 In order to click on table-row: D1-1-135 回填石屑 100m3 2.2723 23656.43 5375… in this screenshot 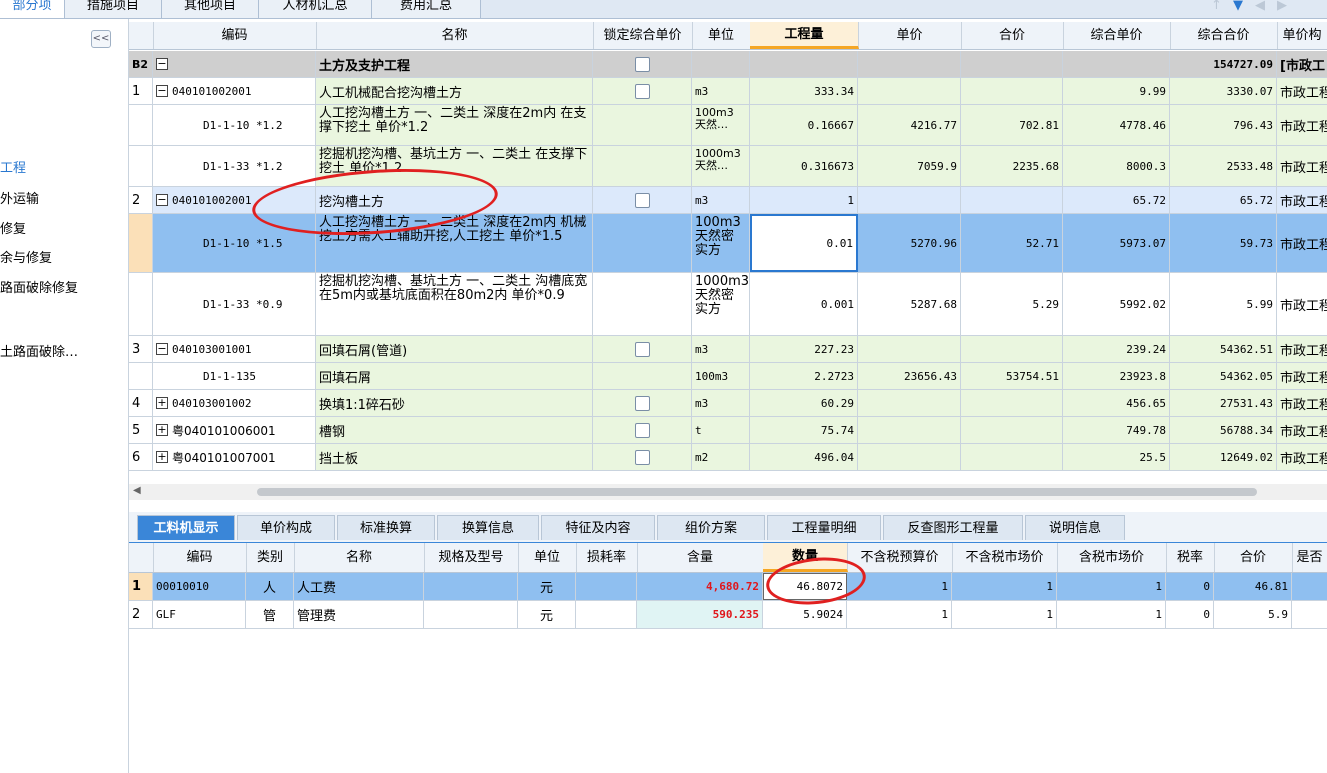, I will do `click(728, 376)`.